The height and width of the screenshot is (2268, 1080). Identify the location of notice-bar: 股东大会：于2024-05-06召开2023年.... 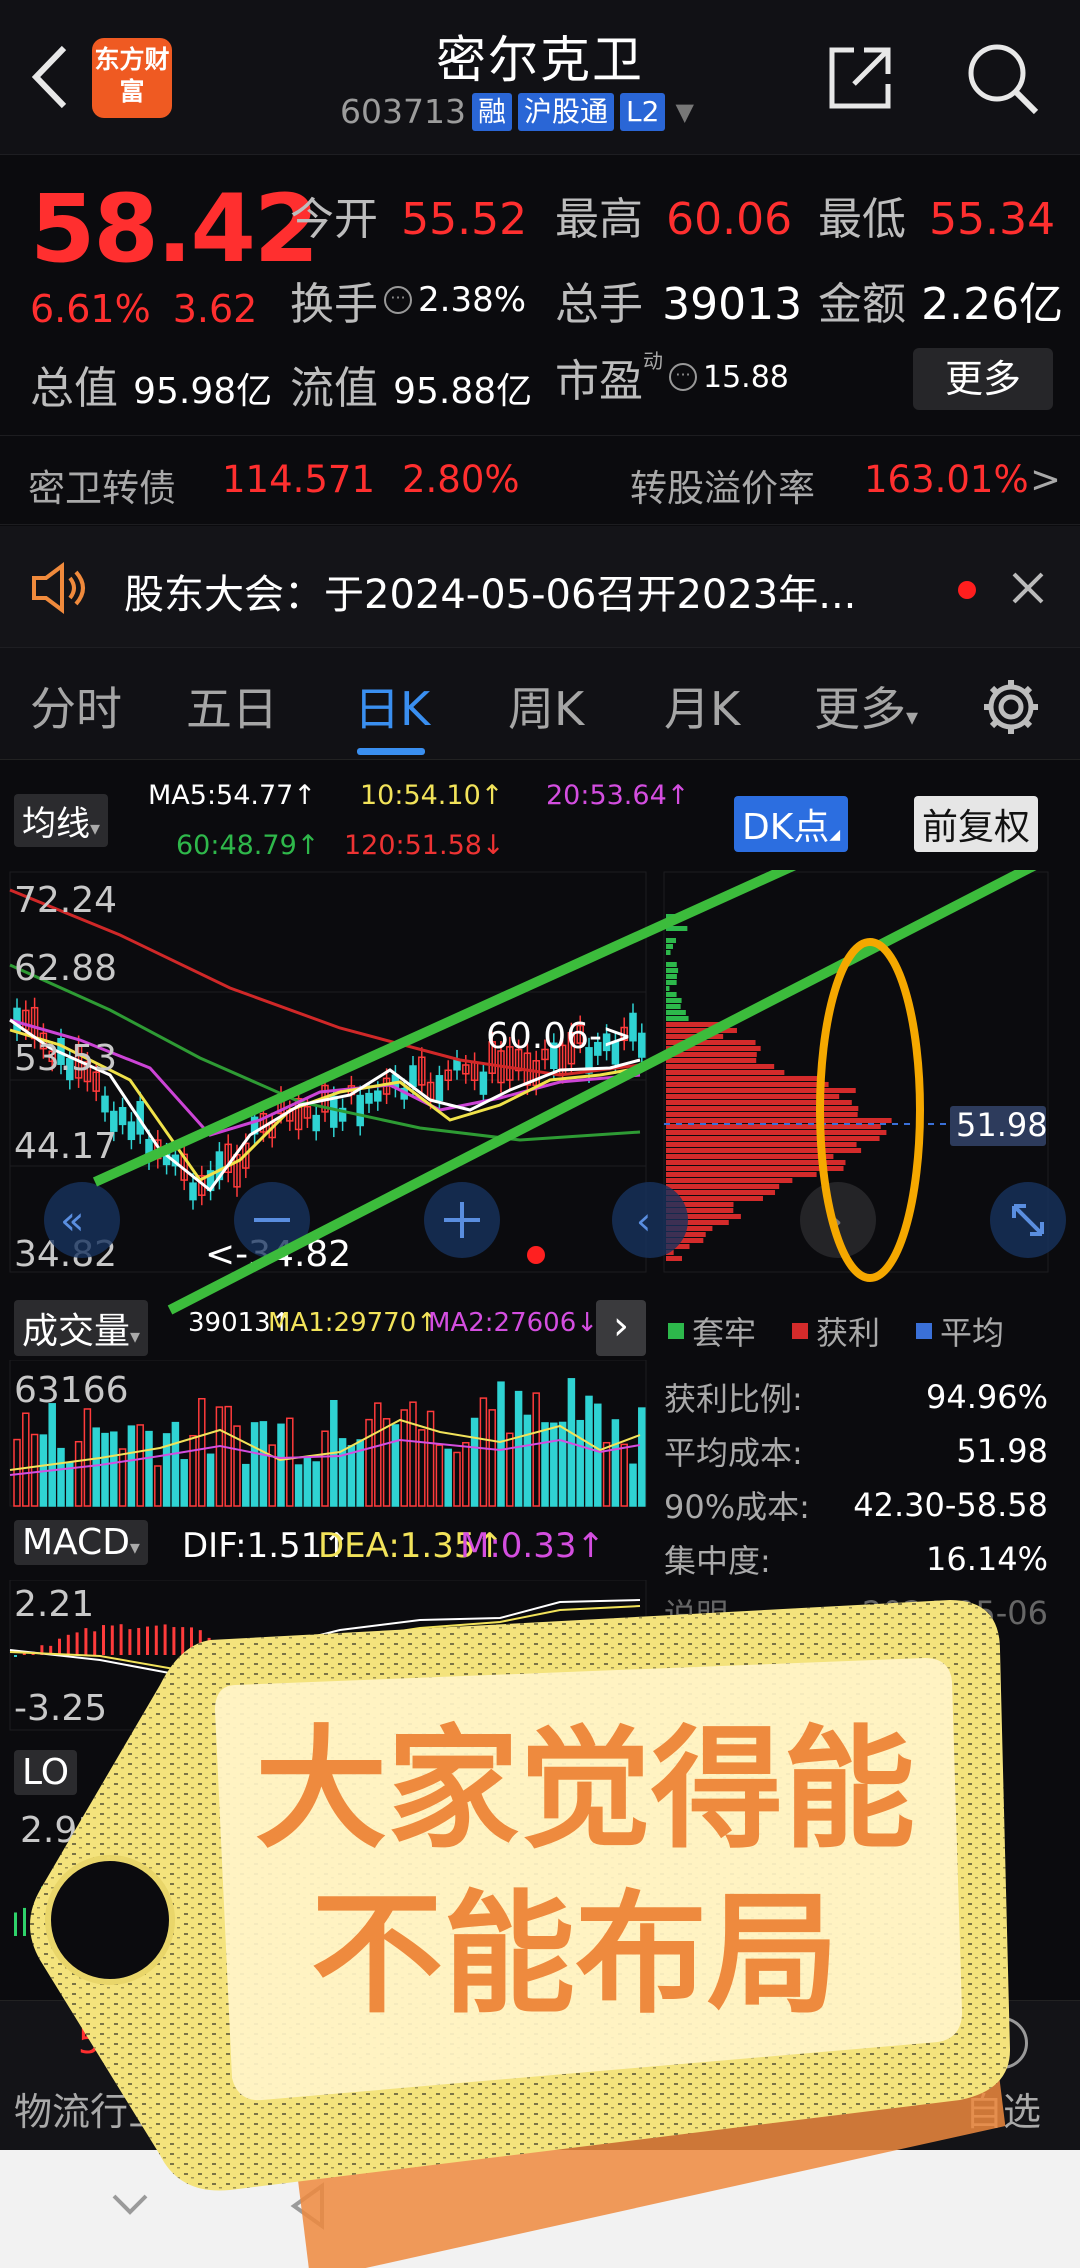
(540, 587).